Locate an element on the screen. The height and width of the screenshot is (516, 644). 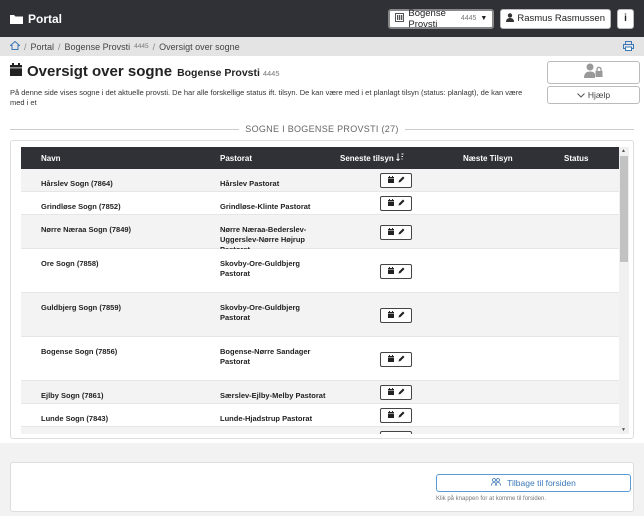
info-icon: i is located at coordinates (625, 18).